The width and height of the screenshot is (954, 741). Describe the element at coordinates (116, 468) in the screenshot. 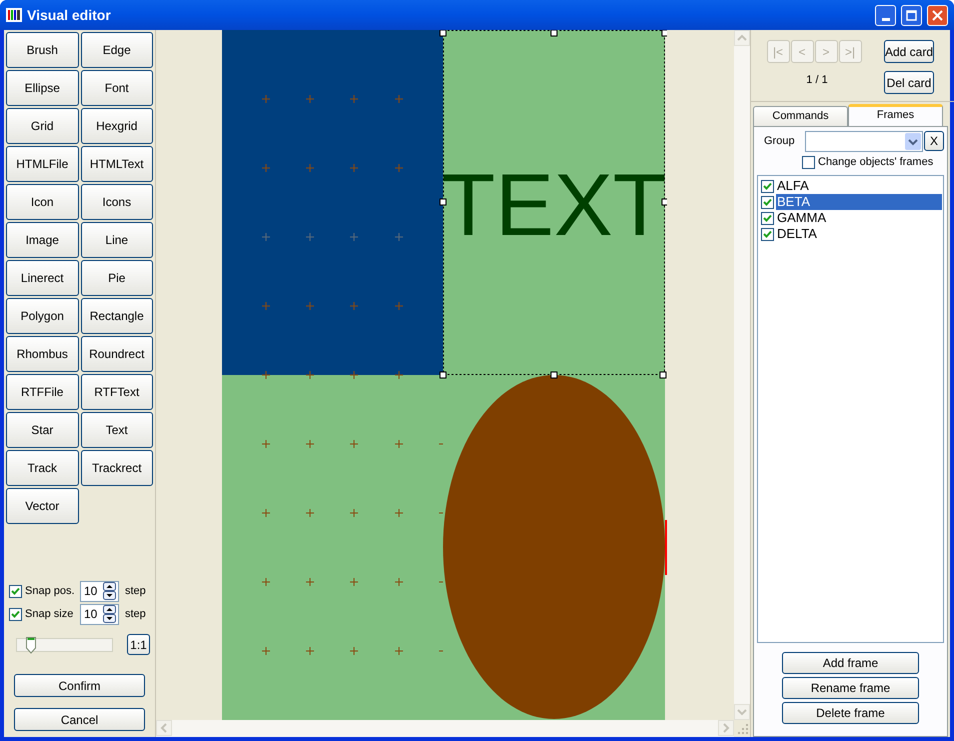

I see `tool-button: Trackrect` at that location.